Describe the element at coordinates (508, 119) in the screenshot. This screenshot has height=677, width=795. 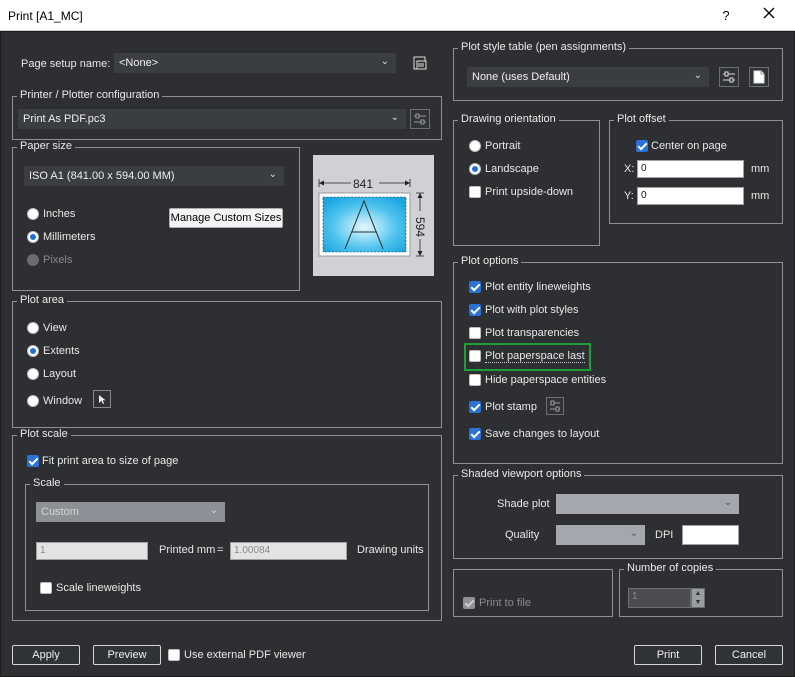
I see `orientation-legend: Drawing orientation` at that location.